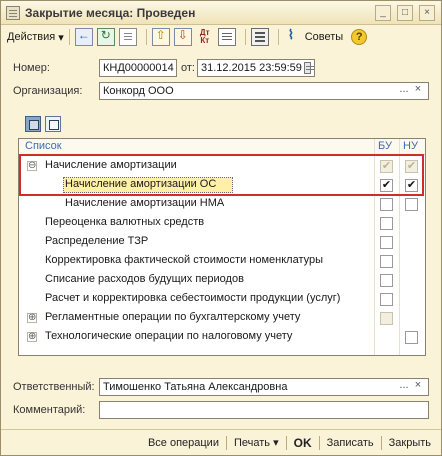 The image size is (442, 456). I want to click on organization-value: Конкорд ООО, so click(138, 91).